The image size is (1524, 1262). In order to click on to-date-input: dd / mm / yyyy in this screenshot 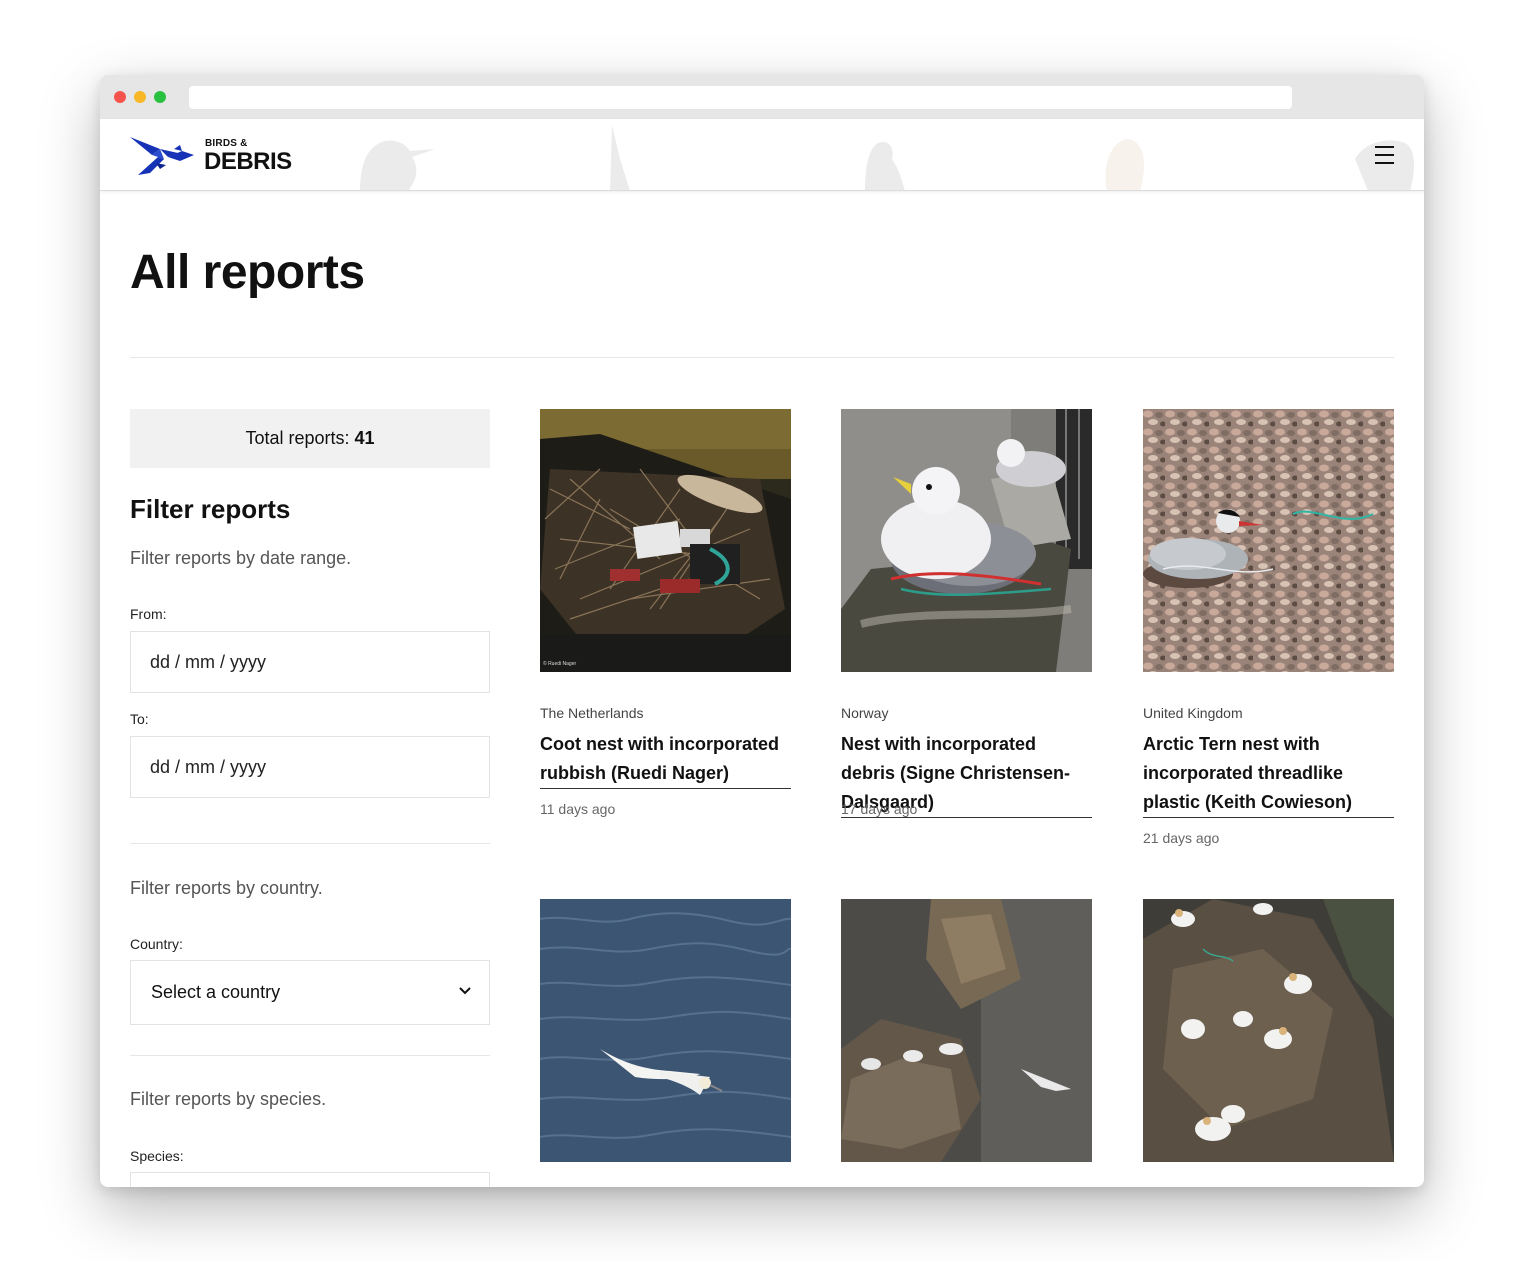, I will do `click(310, 767)`.